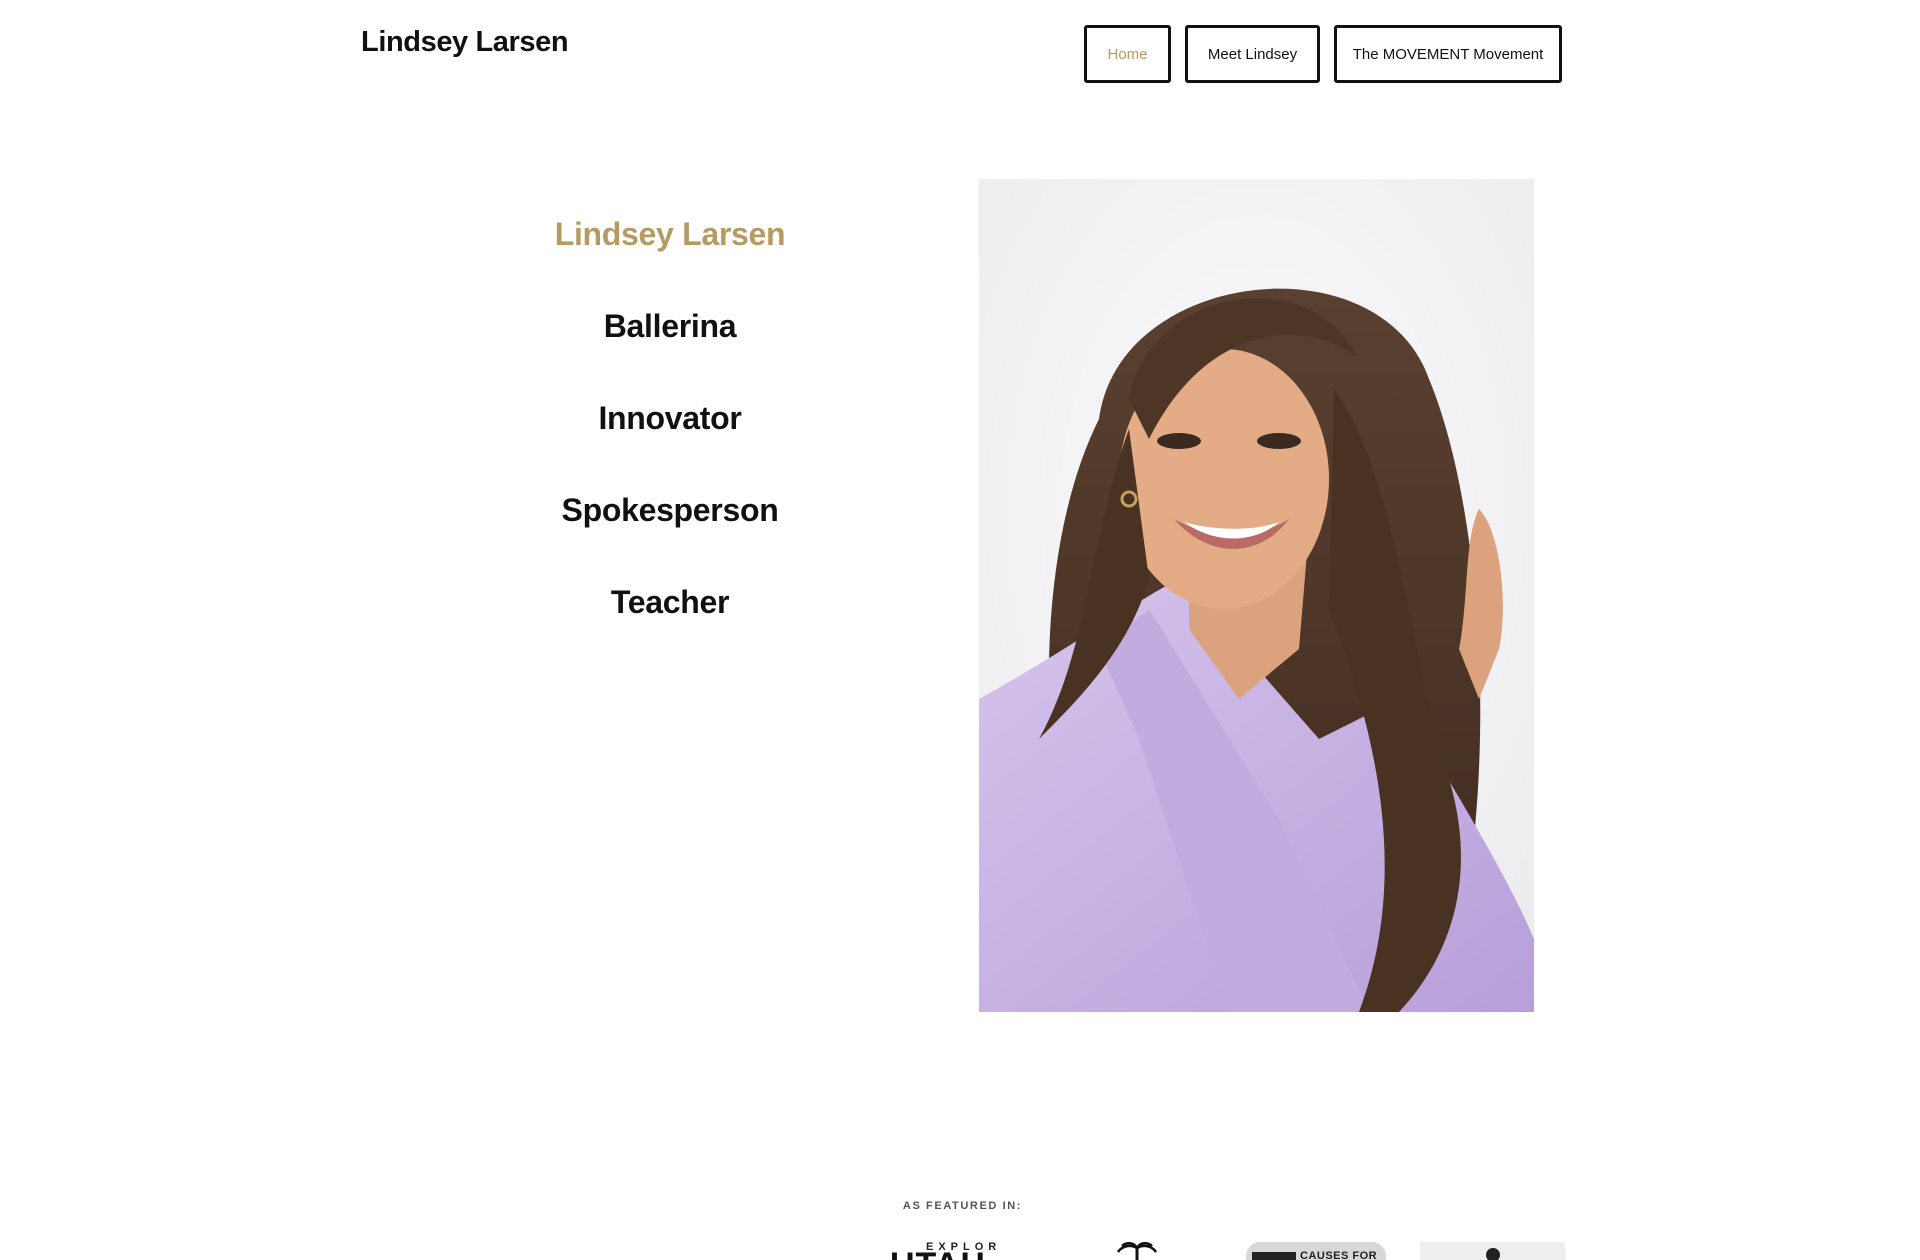  What do you see at coordinates (1127, 54) in the screenshot?
I see `nav-home-button: Home` at bounding box center [1127, 54].